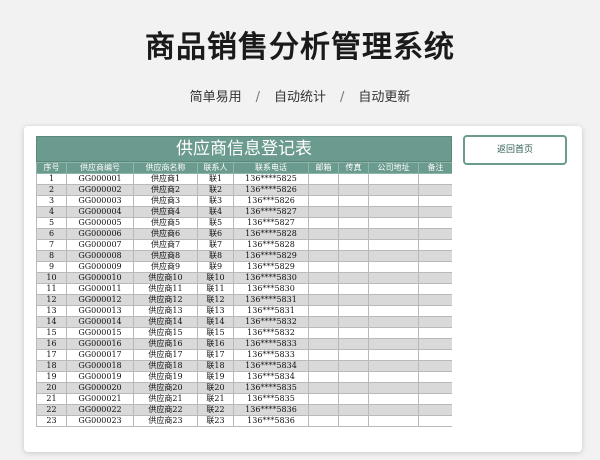  I want to click on table-cell: GG000010, so click(100, 278).